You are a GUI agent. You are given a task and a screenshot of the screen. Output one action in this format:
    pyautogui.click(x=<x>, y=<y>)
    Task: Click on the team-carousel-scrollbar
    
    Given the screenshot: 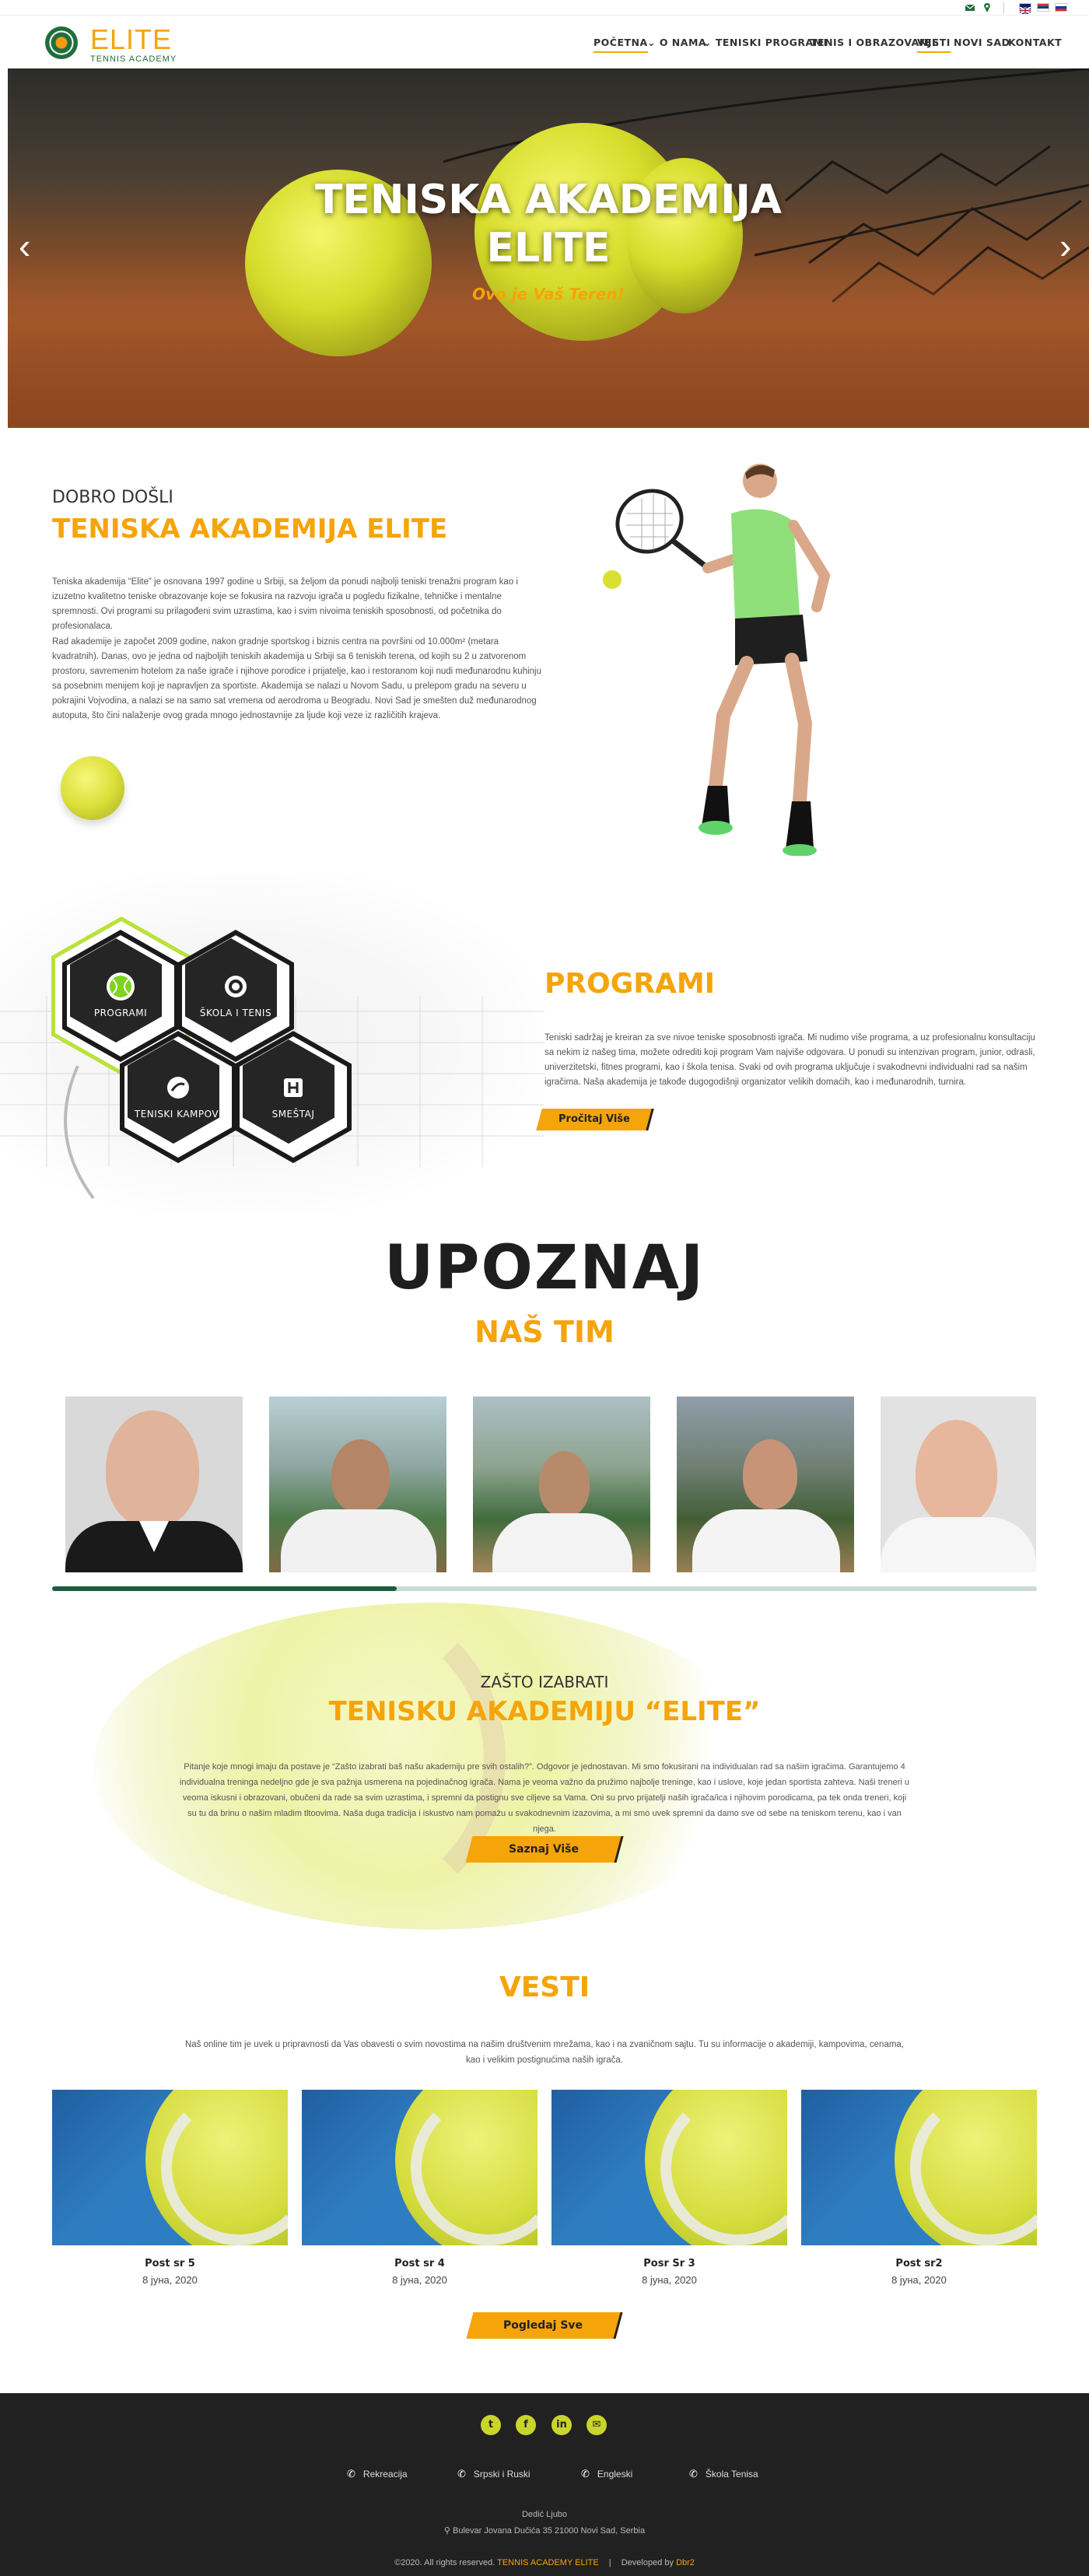 What is the action you would take?
    pyautogui.click(x=544, y=1588)
    